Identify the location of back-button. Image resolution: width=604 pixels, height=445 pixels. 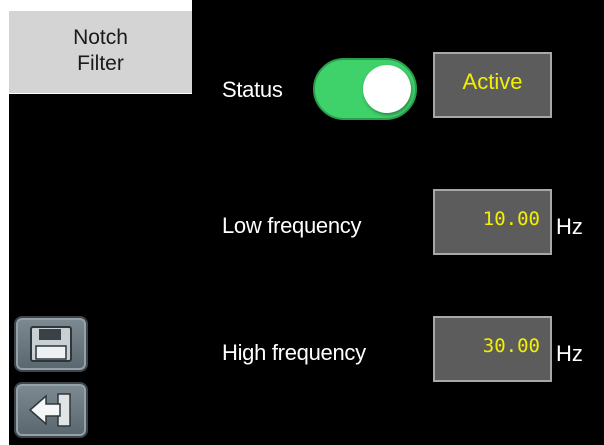
(51, 410).